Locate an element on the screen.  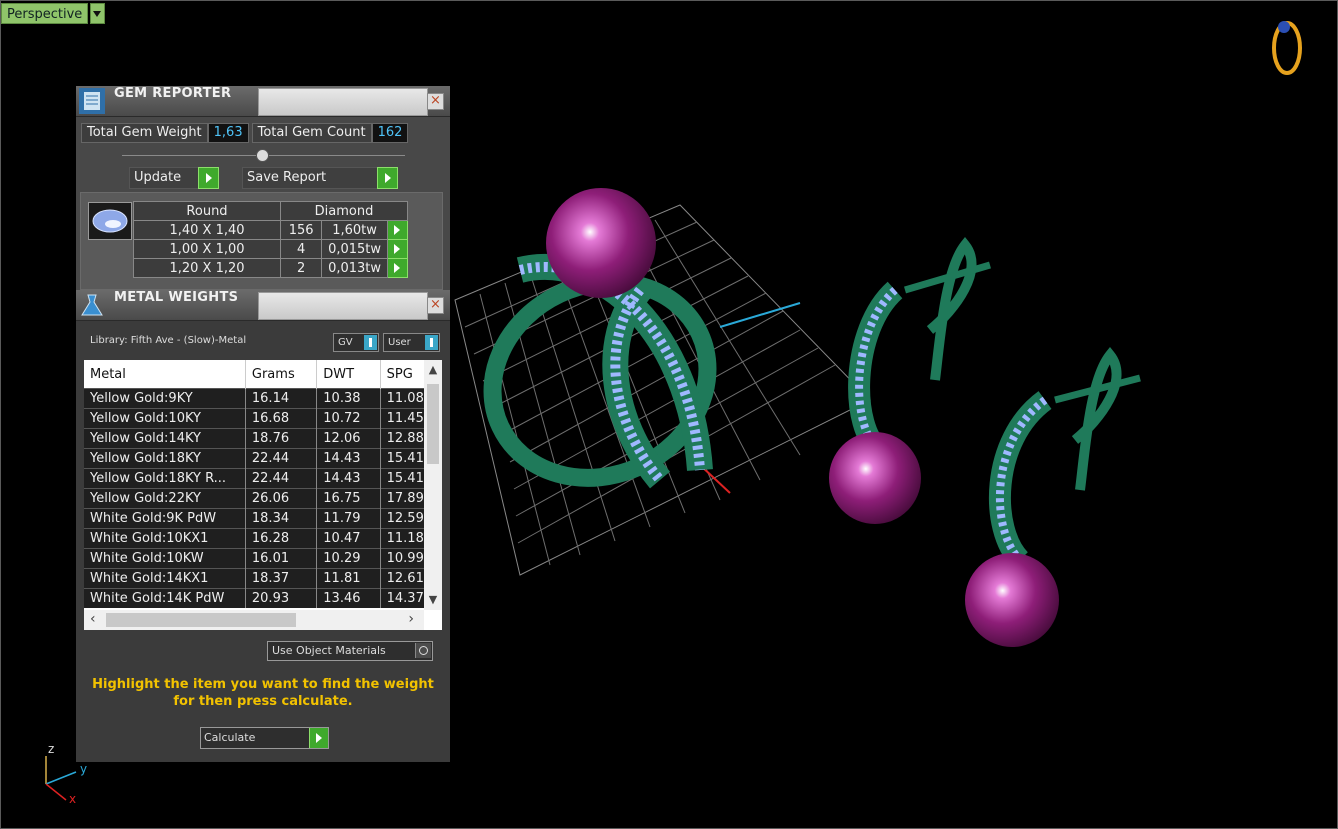
table-row: White Gold:14KX1 18.37 11.81 12.61 is located at coordinates (254, 578).